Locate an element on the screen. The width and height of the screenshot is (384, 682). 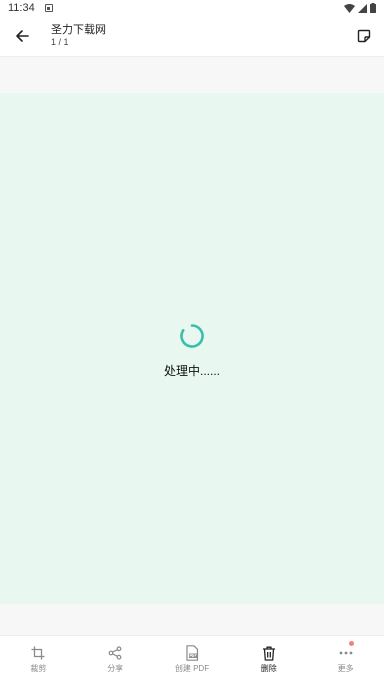
status-right is located at coordinates (360, 8).